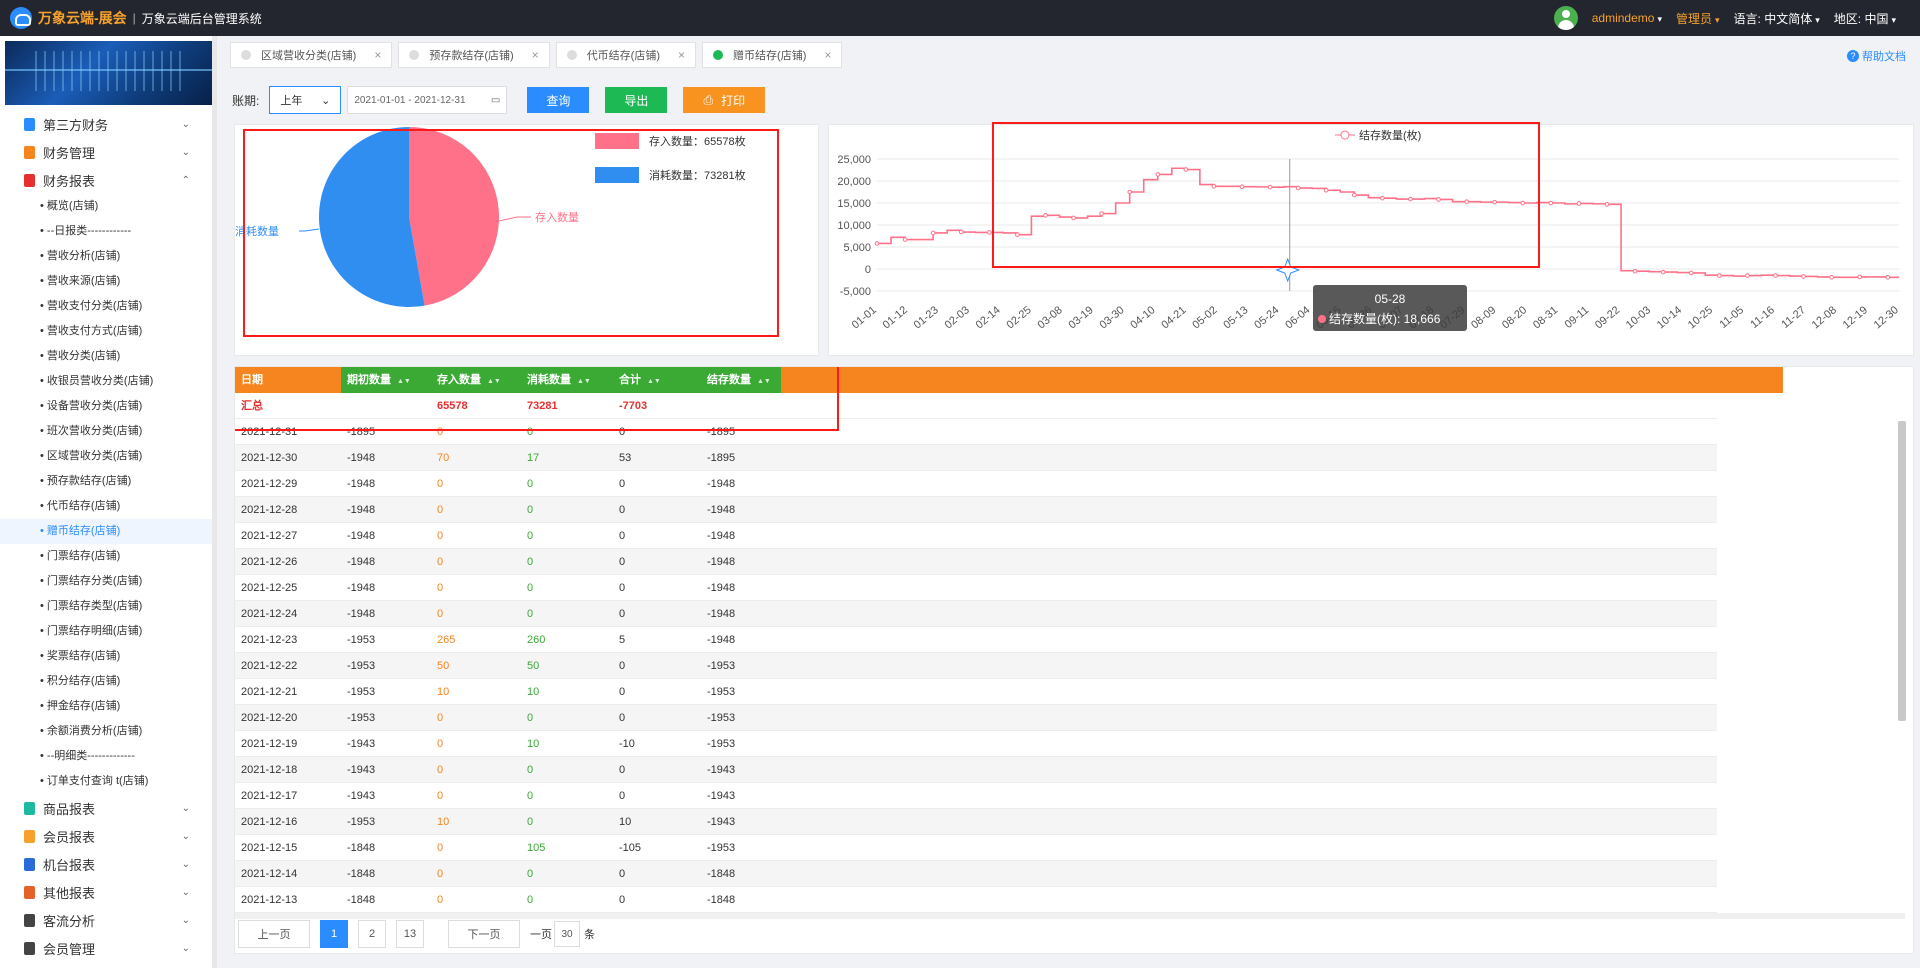 This screenshot has height=968, width=1920. What do you see at coordinates (1777, 18) in the screenshot?
I see `language-selector: 语言: 中文简体 ▾` at bounding box center [1777, 18].